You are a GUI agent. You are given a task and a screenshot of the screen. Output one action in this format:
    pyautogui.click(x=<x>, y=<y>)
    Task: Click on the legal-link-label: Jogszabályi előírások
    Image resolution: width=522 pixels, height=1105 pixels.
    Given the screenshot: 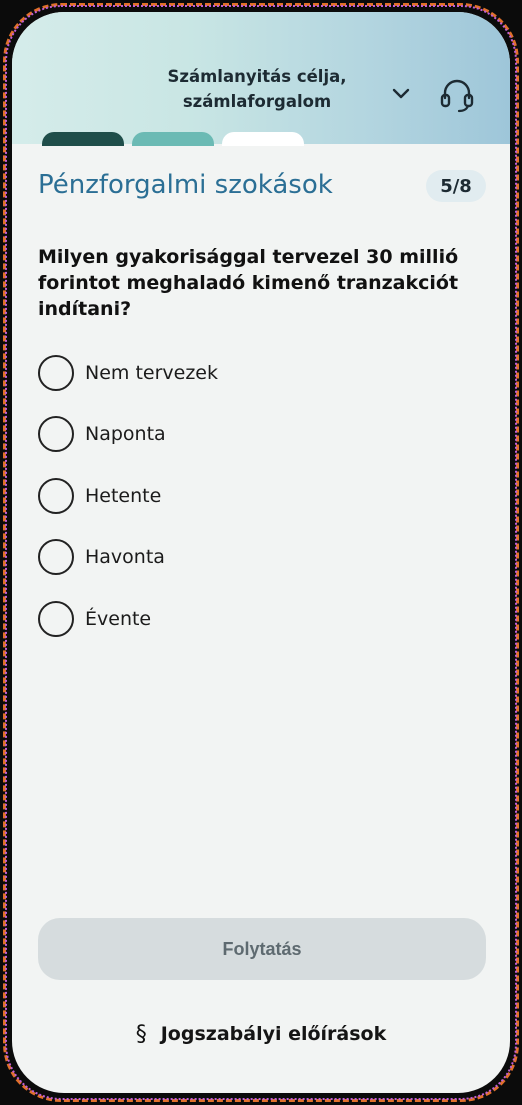 What is the action you would take?
    pyautogui.click(x=273, y=1034)
    